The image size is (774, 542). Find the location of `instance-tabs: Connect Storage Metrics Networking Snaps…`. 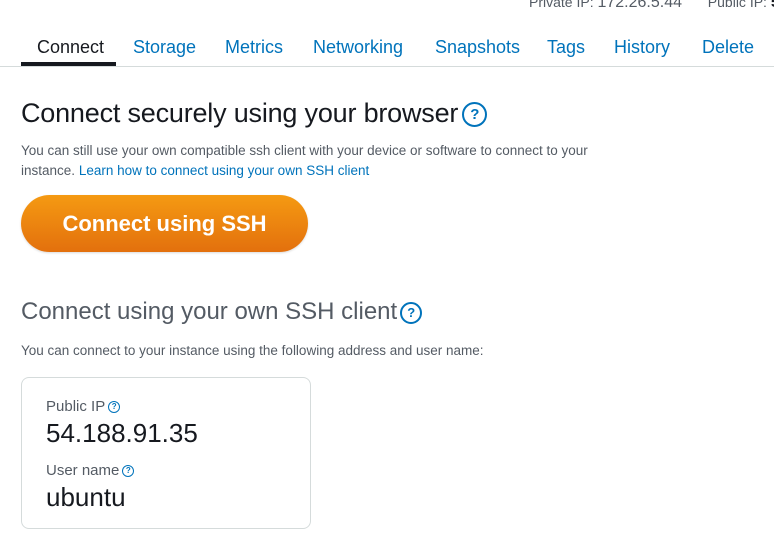

instance-tabs: Connect Storage Metrics Networking Snaps… is located at coordinates (387, 47).